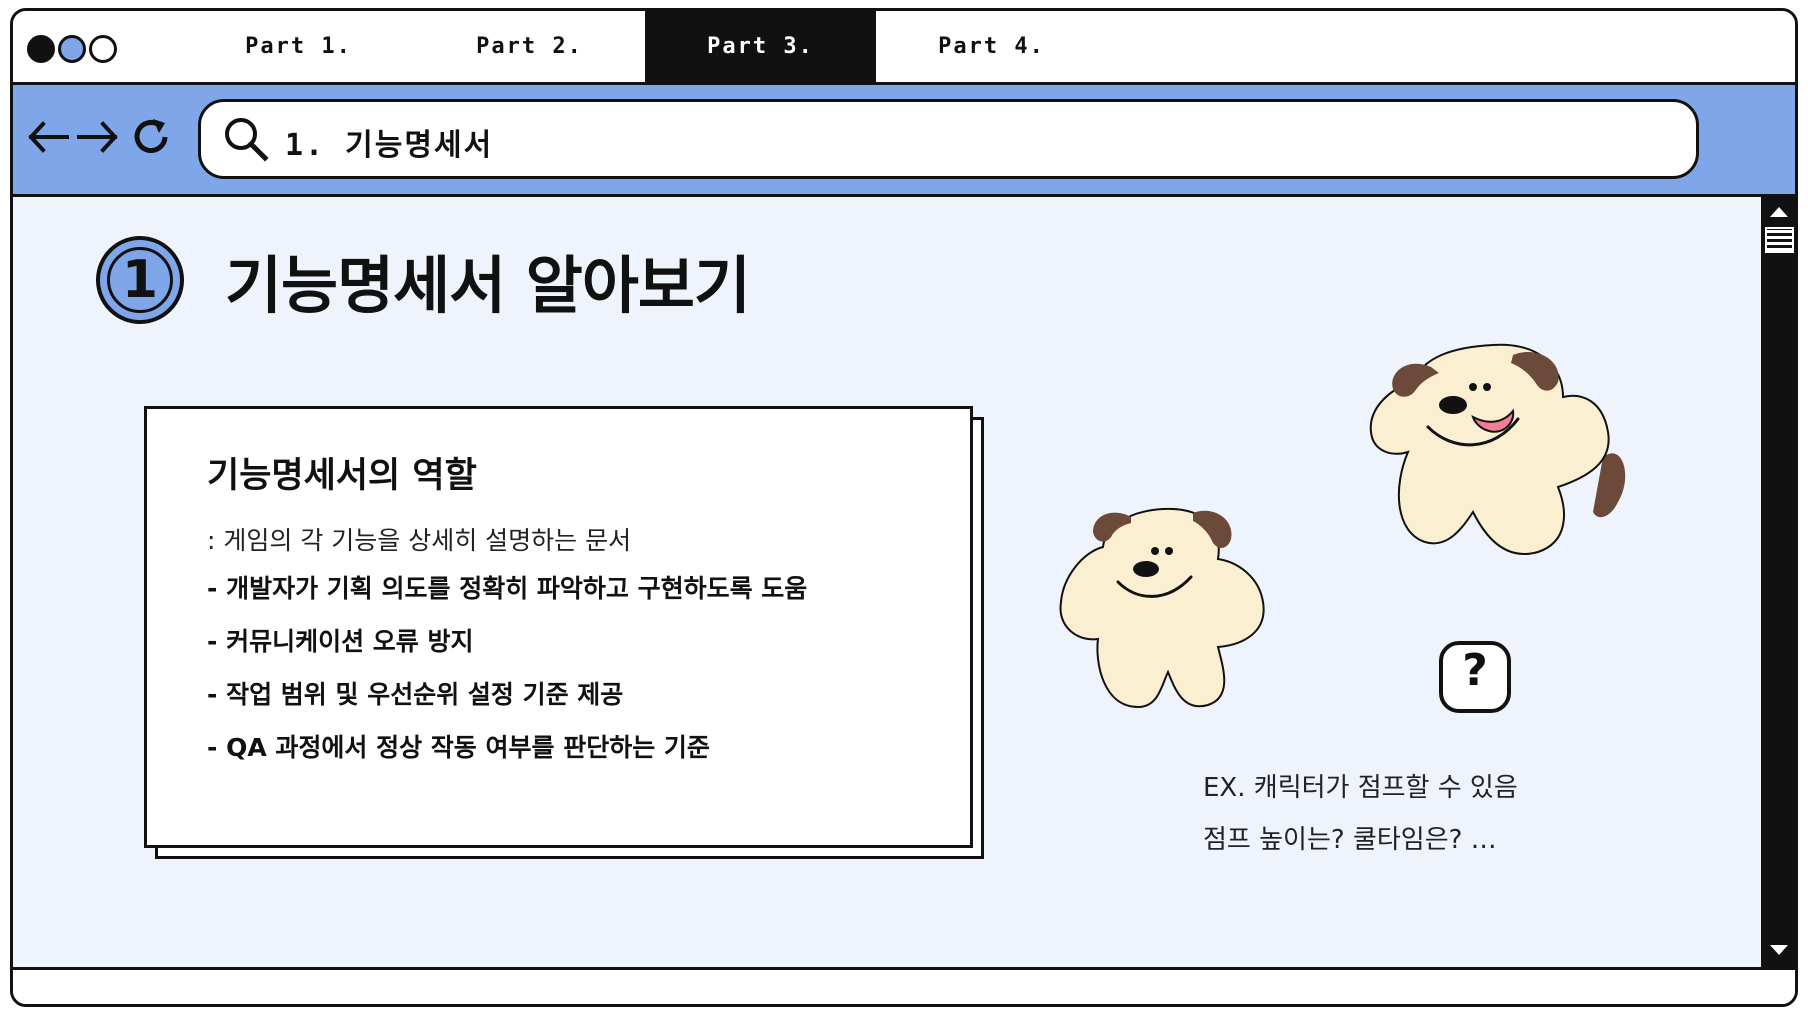 Image resolution: width=1808 pixels, height=1013 pixels. I want to click on question-mark-text: ?, so click(1475, 670).